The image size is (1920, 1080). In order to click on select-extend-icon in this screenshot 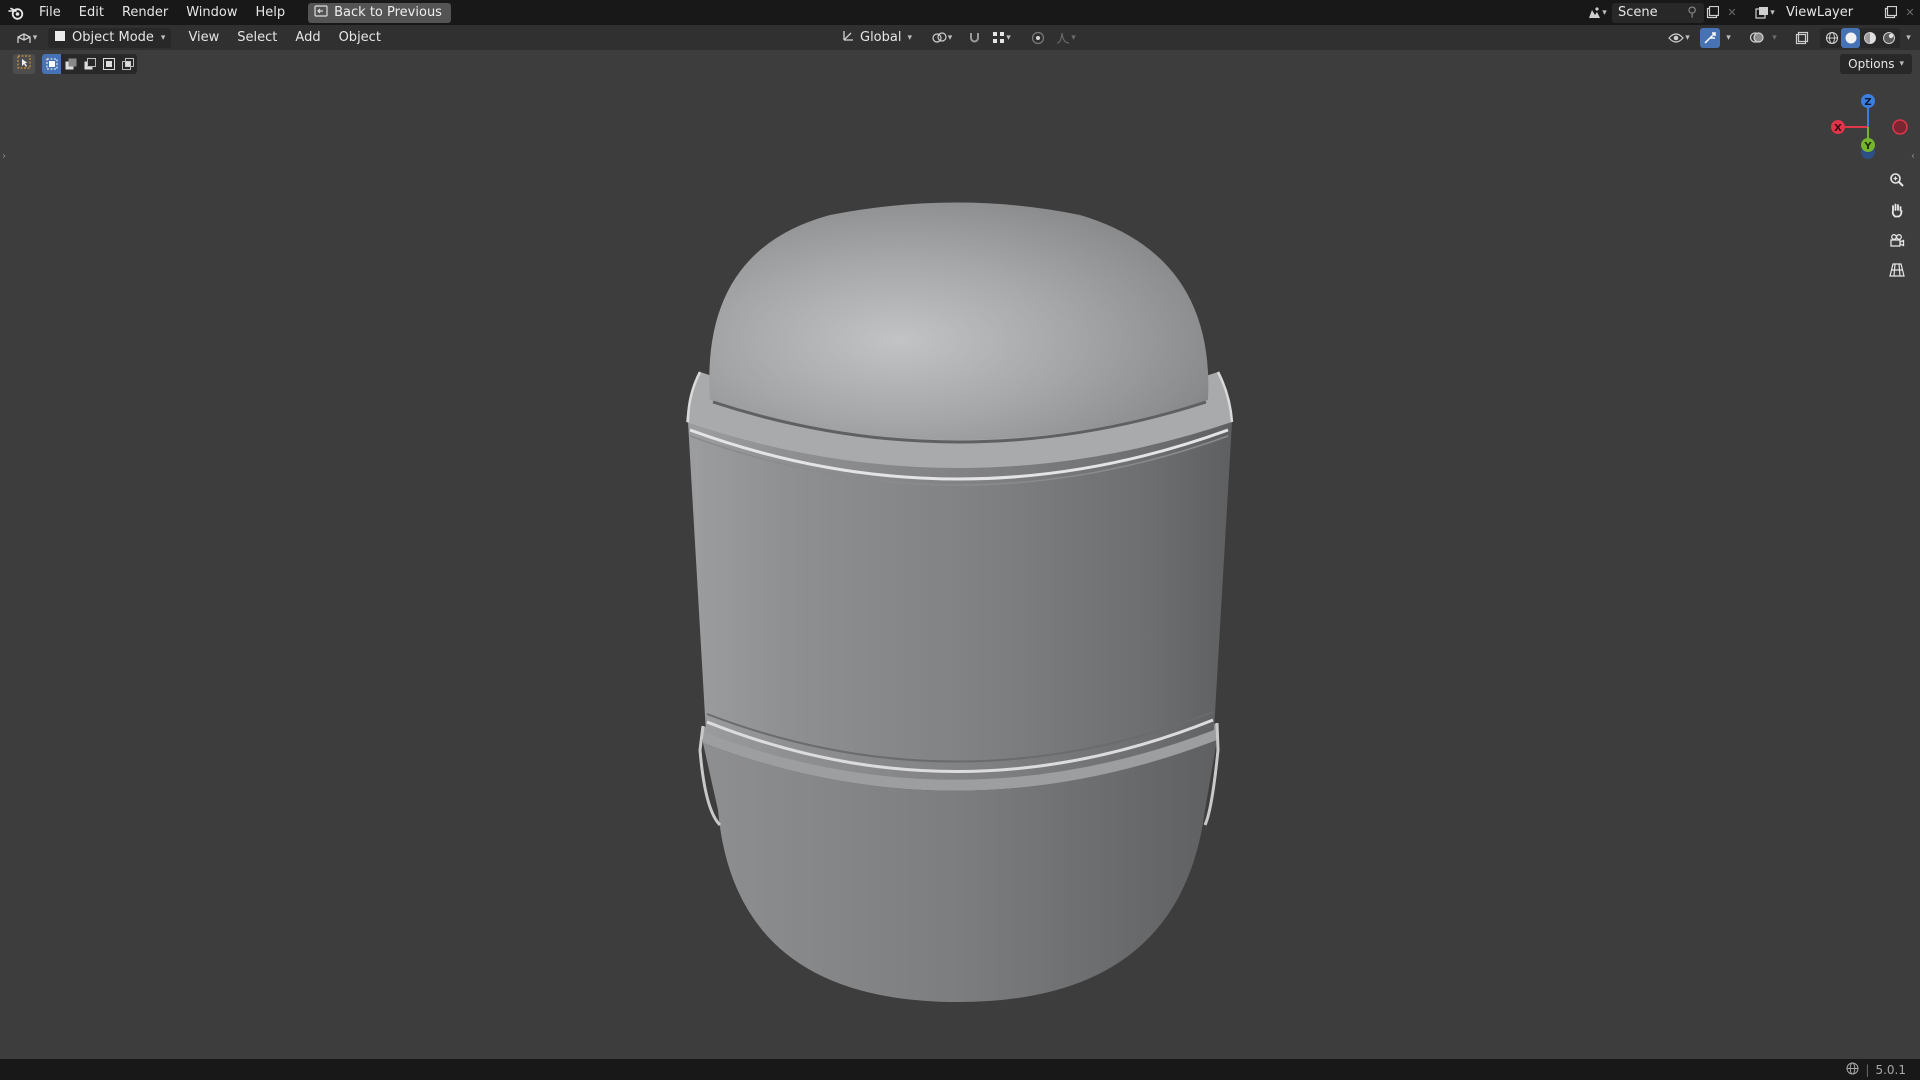, I will do `click(70, 64)`.